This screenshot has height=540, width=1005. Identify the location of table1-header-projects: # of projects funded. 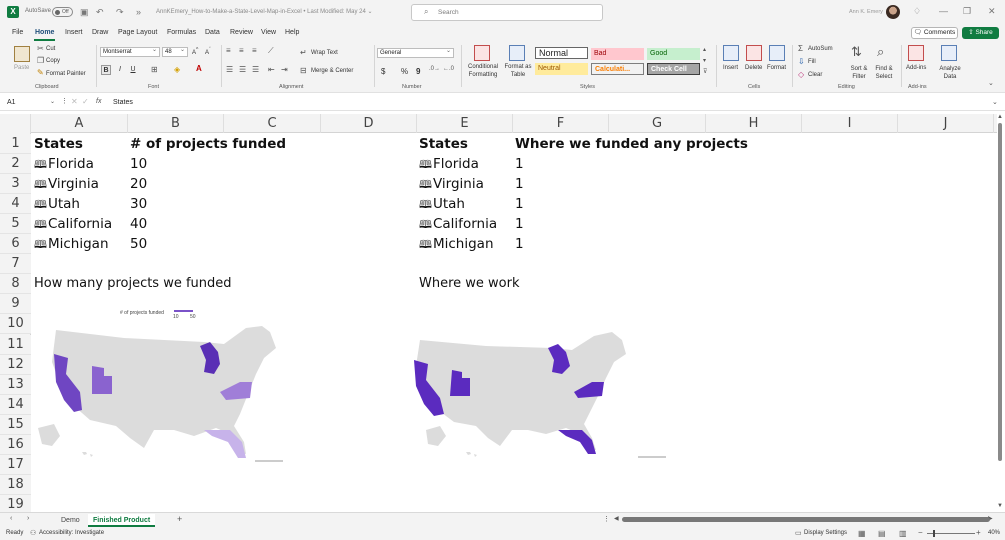
(208, 144).